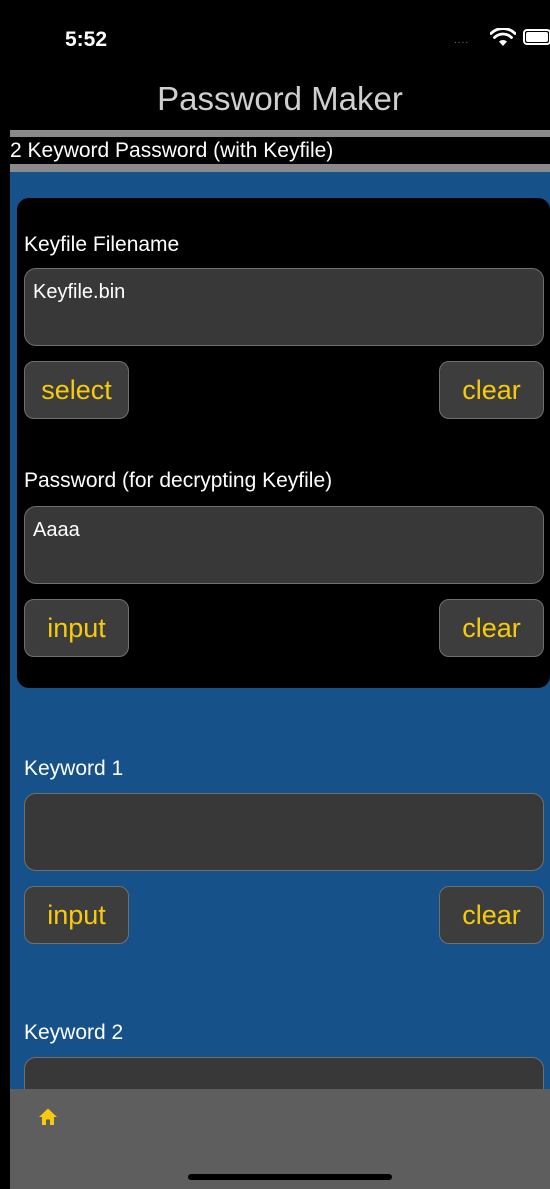 This screenshot has height=1189, width=550. I want to click on keyword2-label: Keyword 2, so click(74, 1032).